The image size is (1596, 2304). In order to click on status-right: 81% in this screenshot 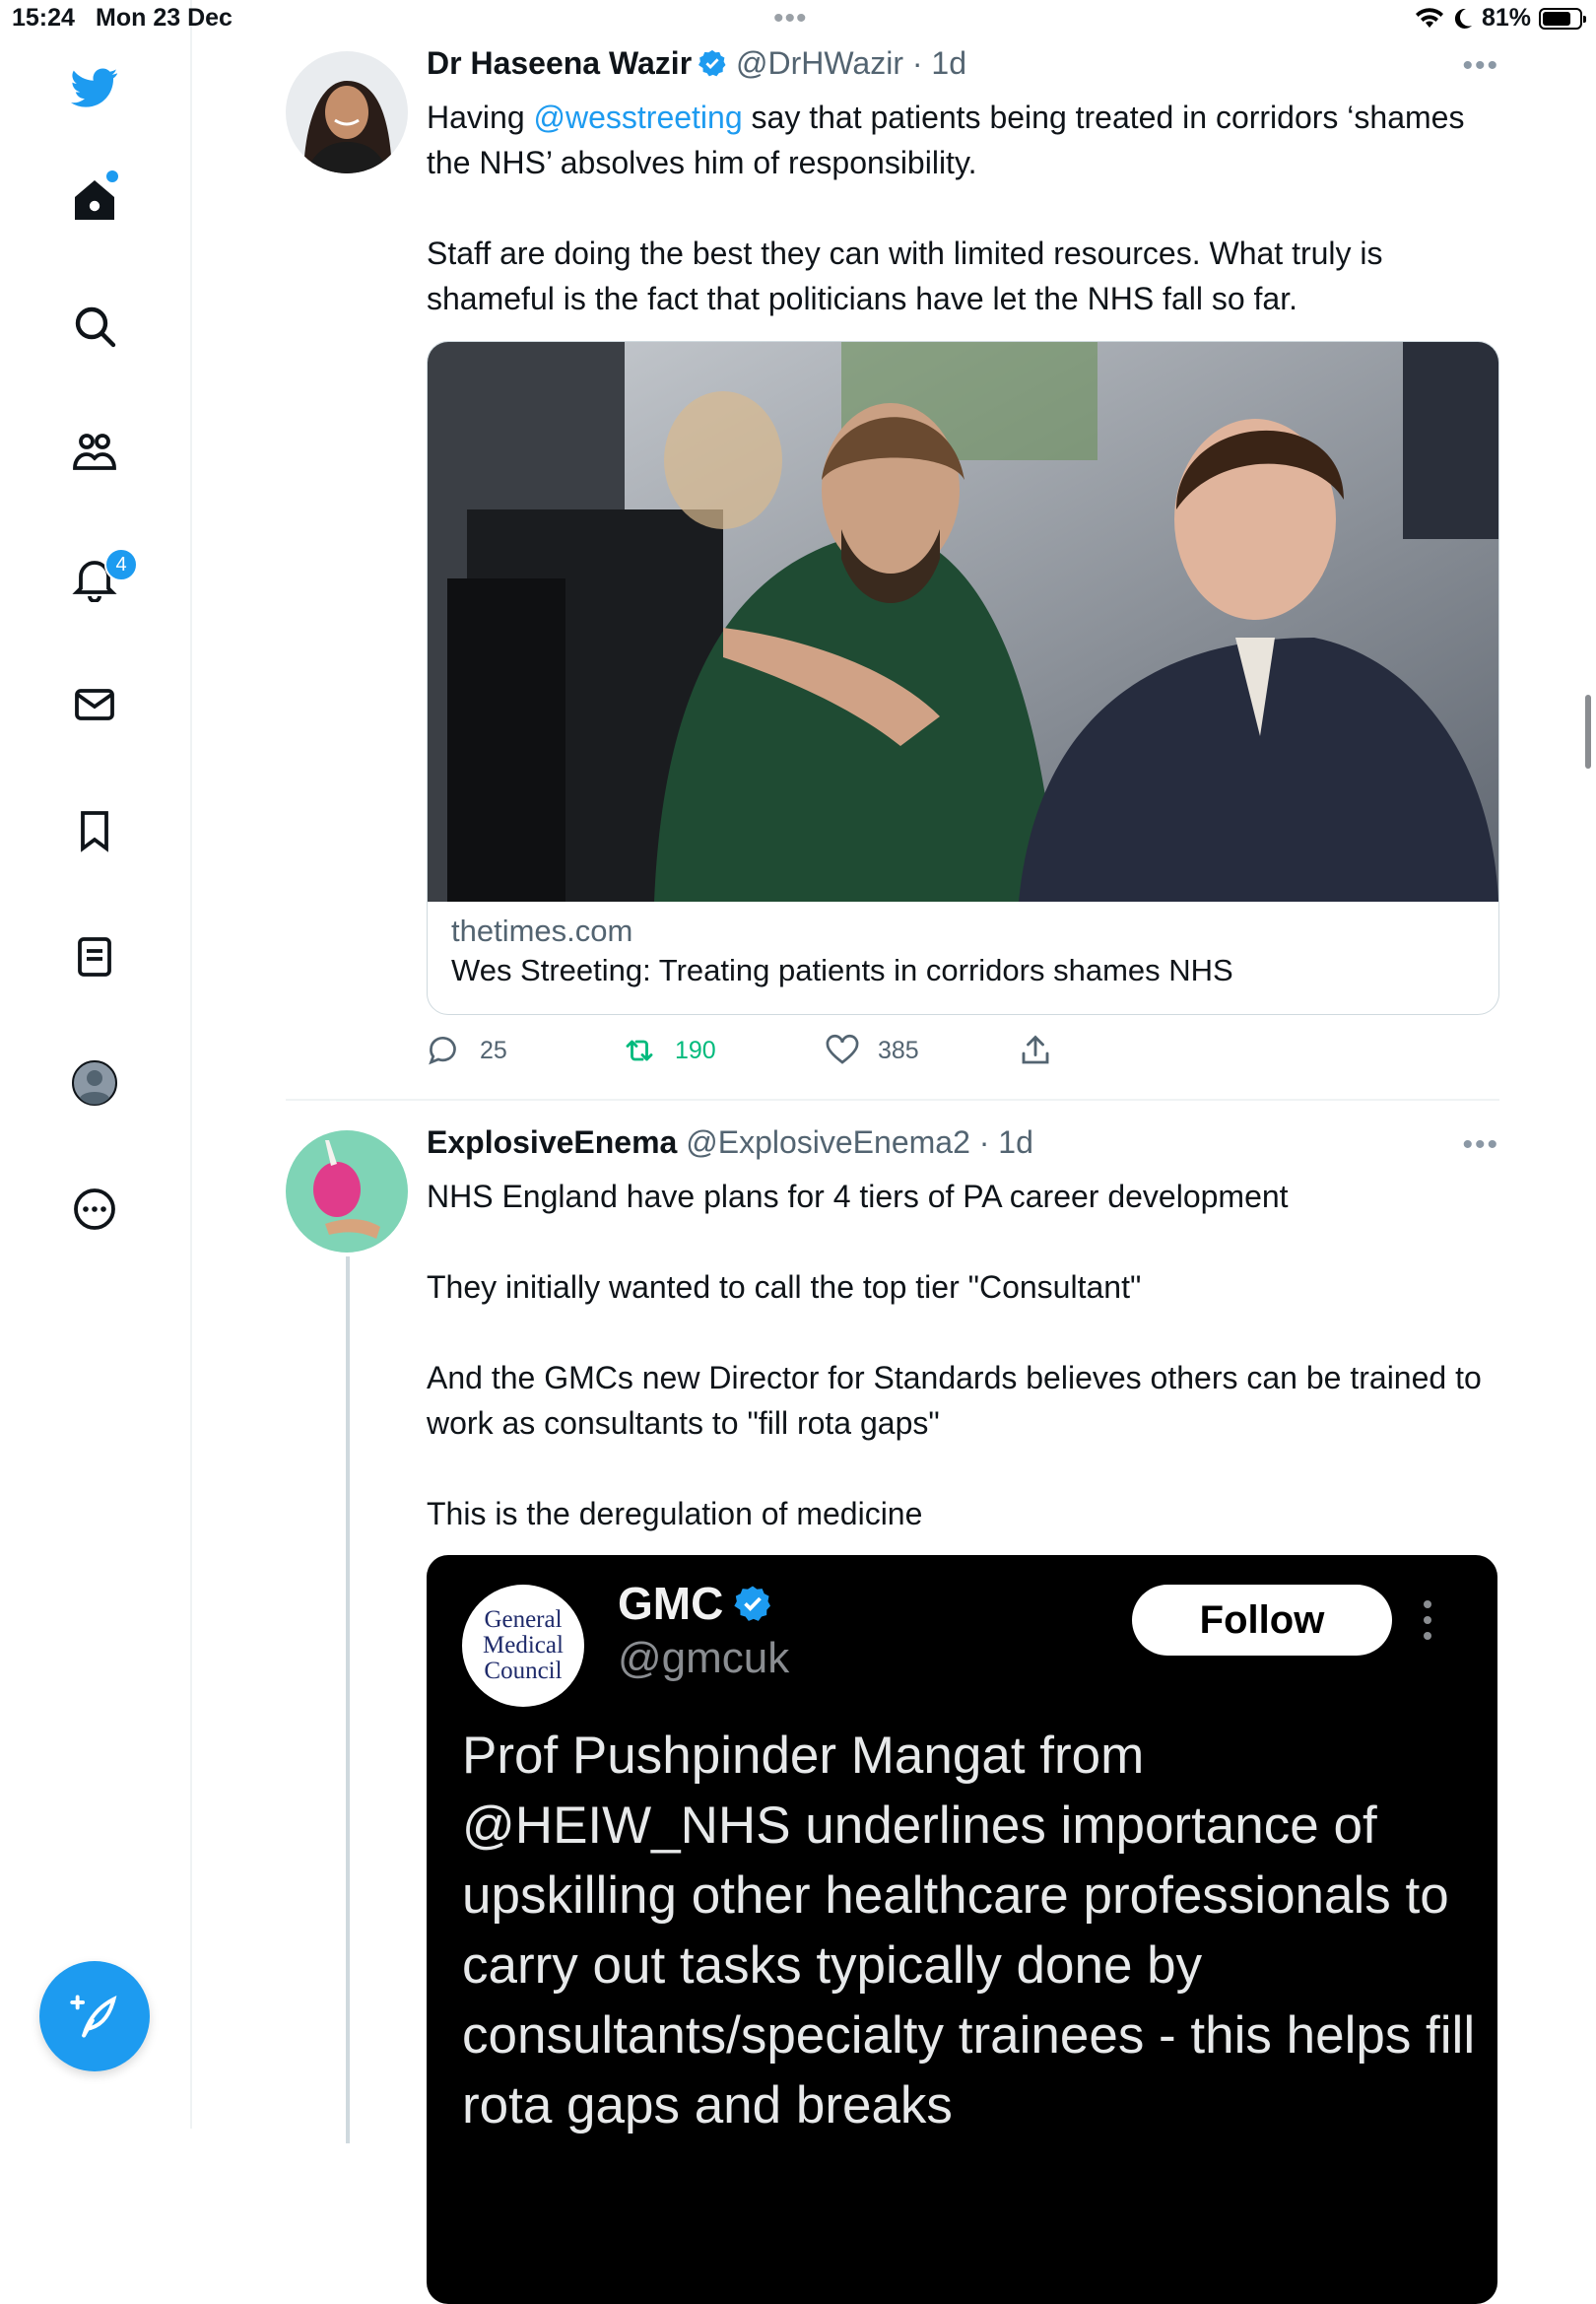, I will do `click(1501, 18)`.